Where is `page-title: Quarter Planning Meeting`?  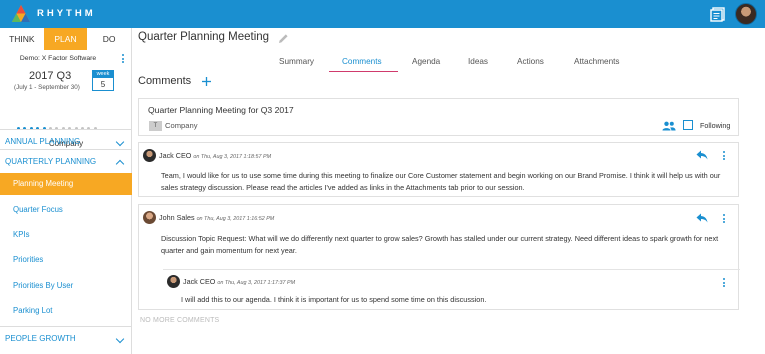 page-title: Quarter Planning Meeting is located at coordinates (204, 37).